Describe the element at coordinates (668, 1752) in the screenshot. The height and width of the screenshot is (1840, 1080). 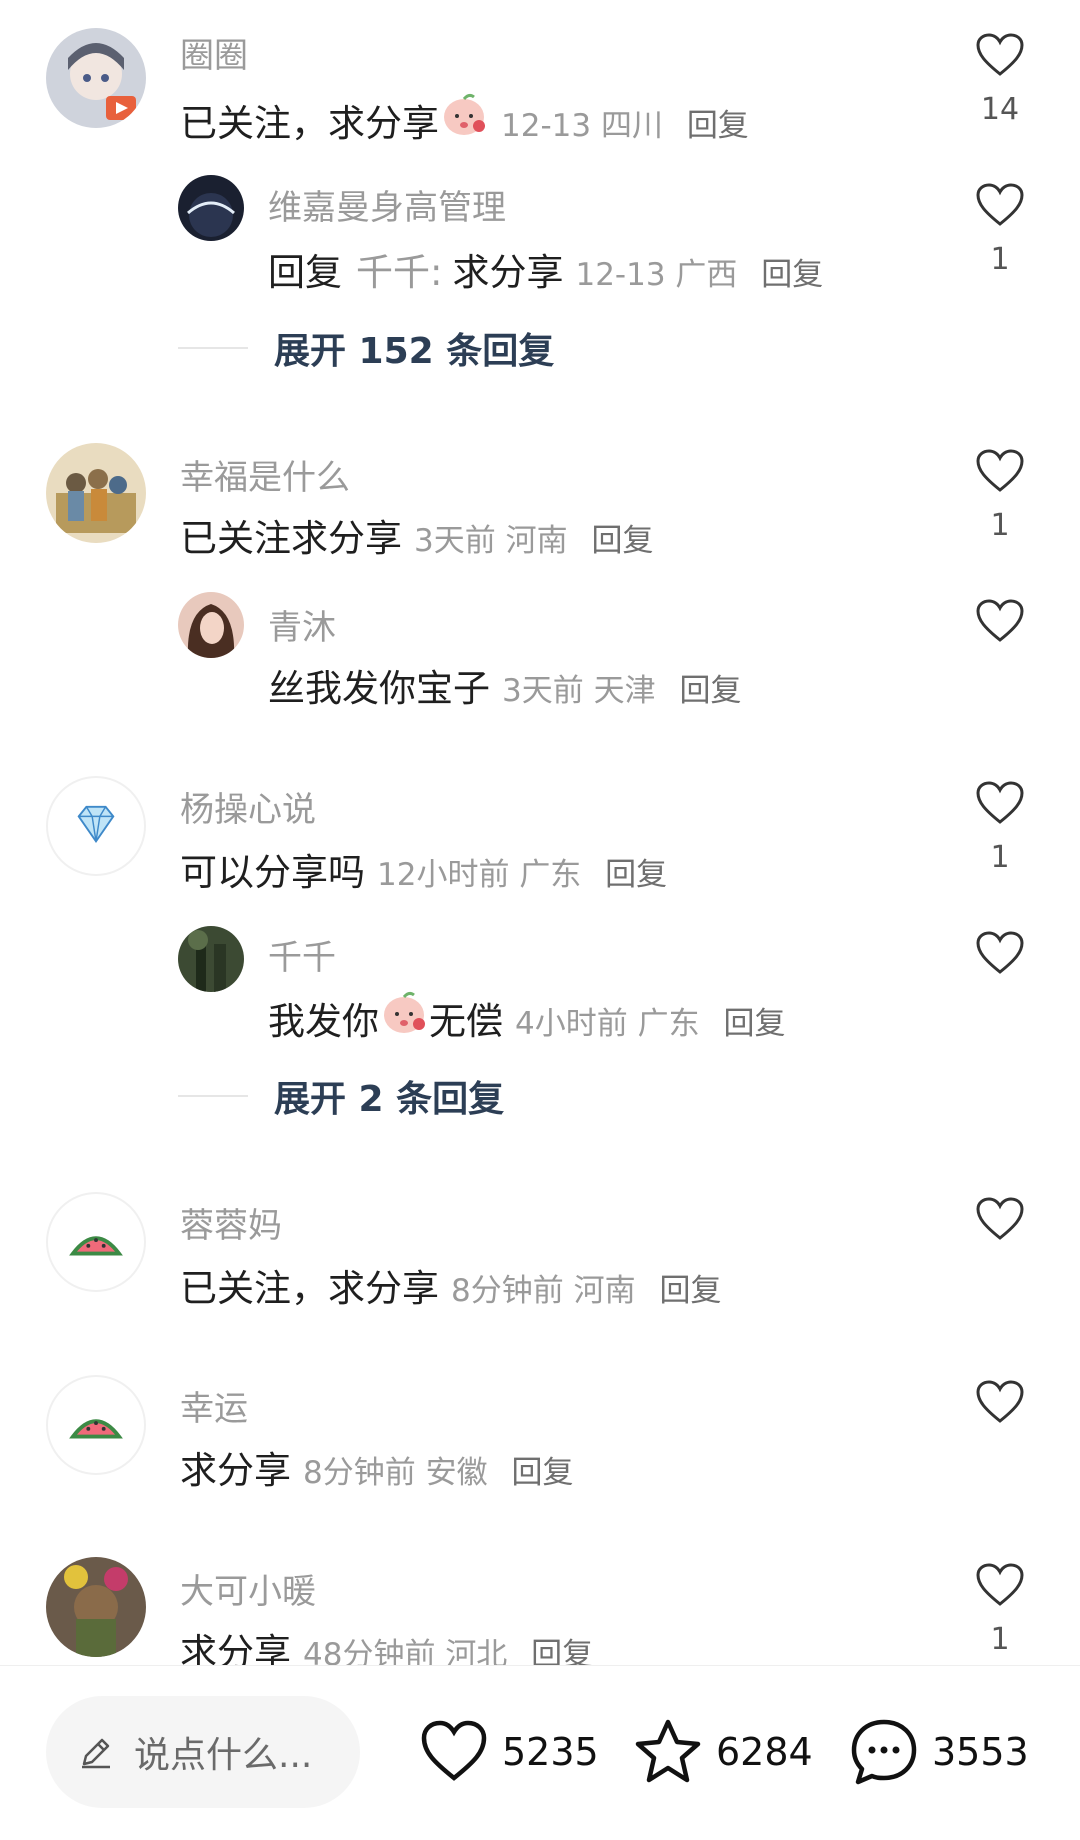
I see `star-outline-icon` at that location.